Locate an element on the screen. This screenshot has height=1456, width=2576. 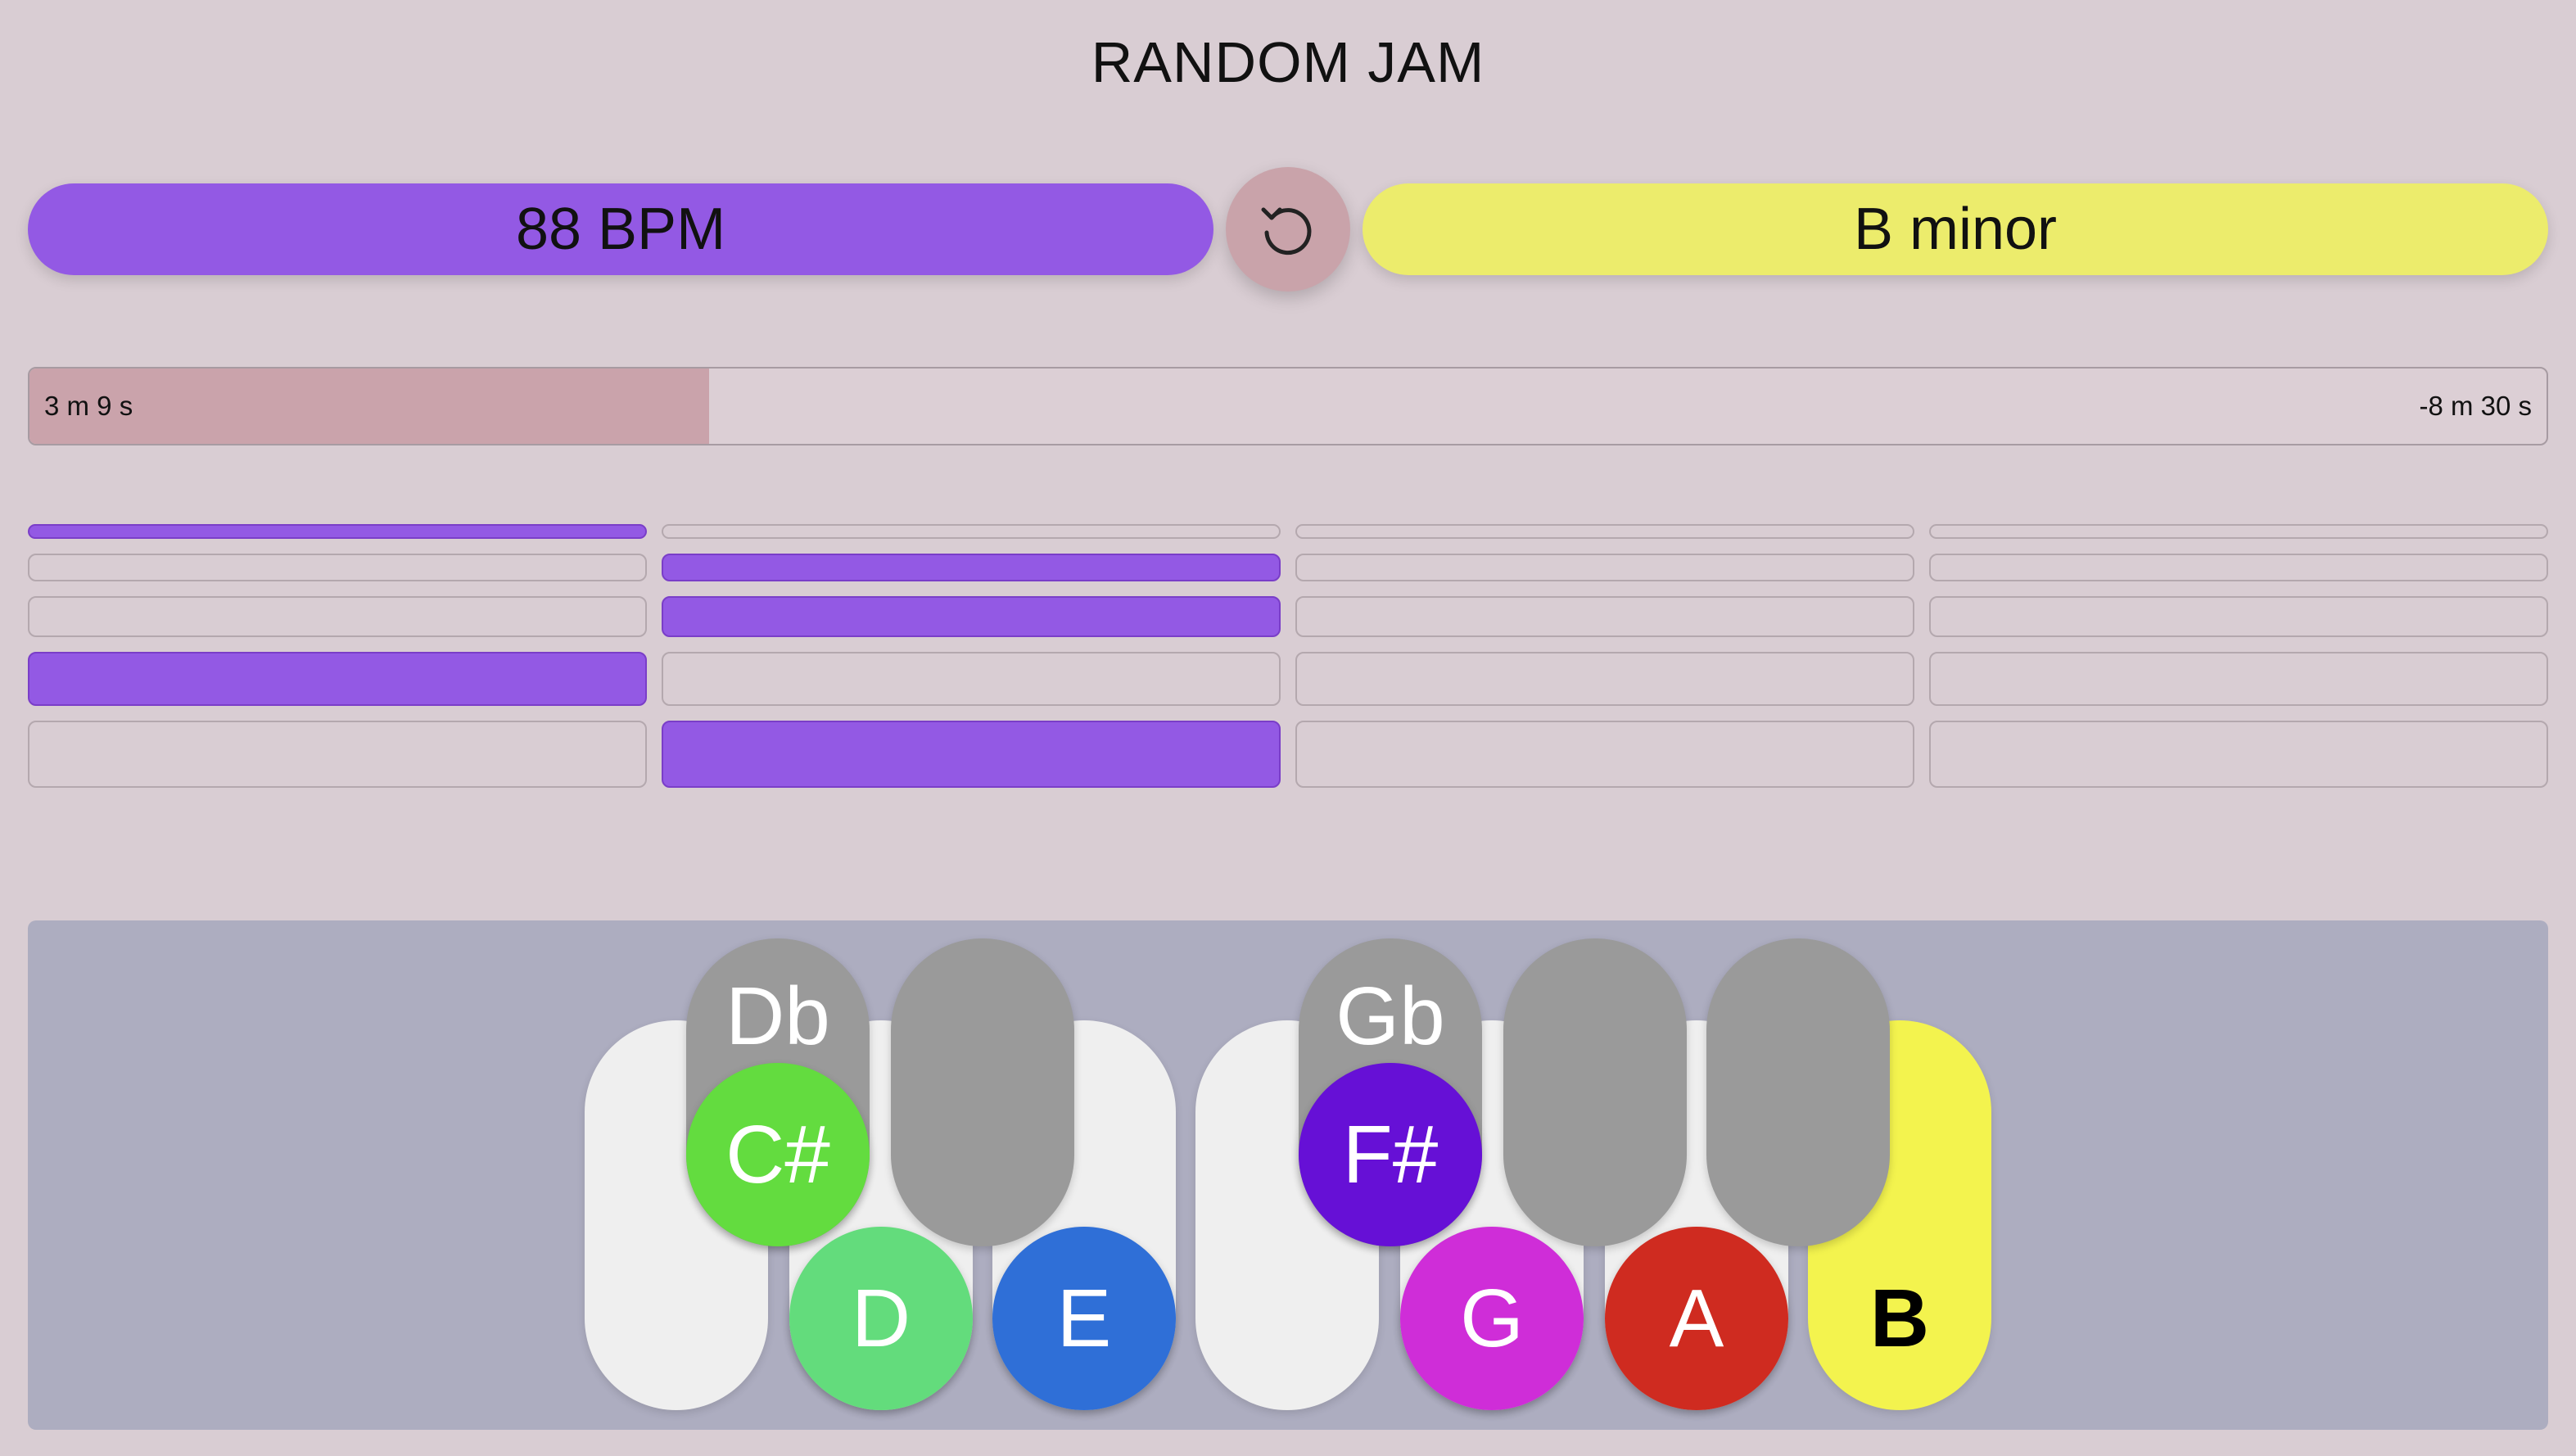
progress-bar: 3 m 9 s -8 m 30 s is located at coordinates (1288, 406).